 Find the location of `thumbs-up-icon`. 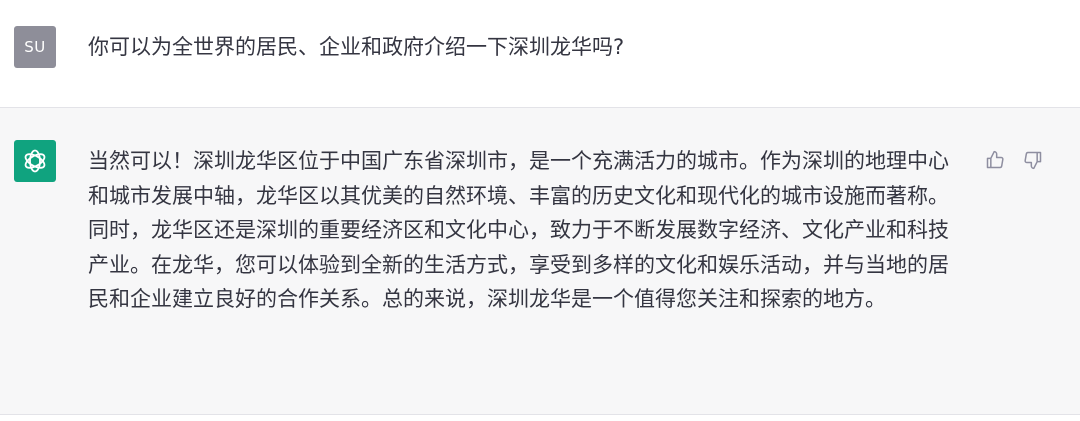

thumbs-up-icon is located at coordinates (995, 159).